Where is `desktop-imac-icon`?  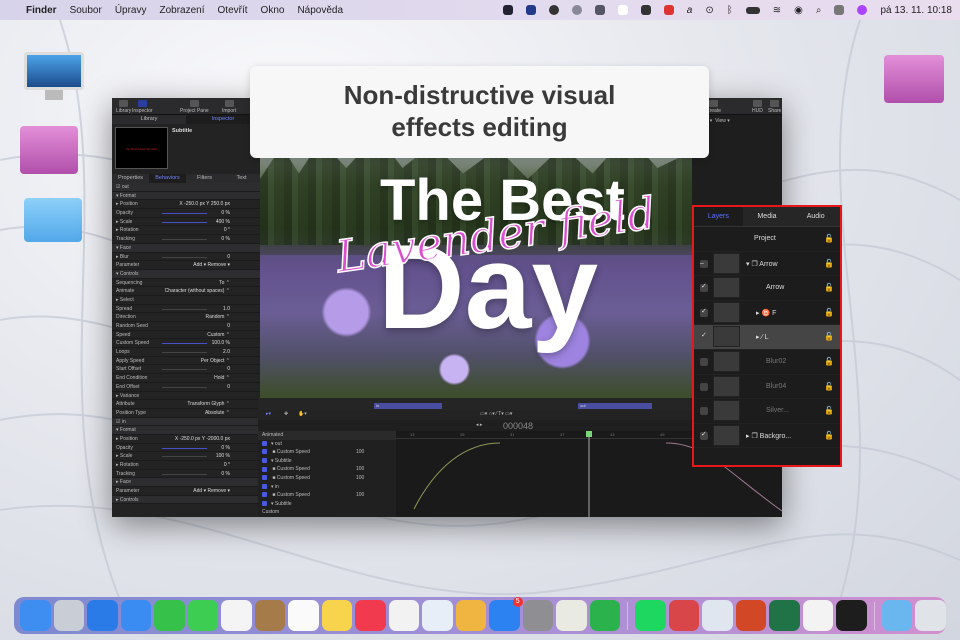
desktop-imac-icon is located at coordinates (54, 78).